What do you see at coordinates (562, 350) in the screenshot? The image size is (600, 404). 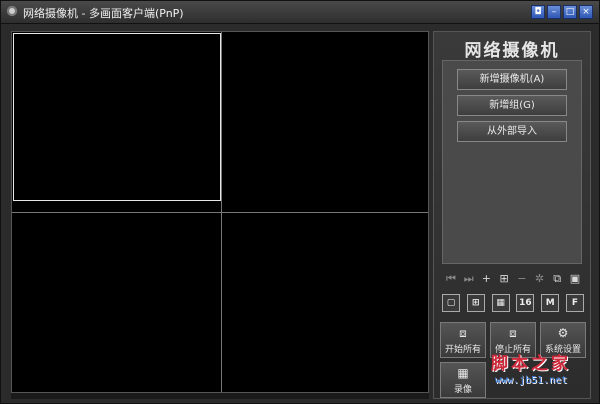 I see `system-settings-label: 系统设置` at bounding box center [562, 350].